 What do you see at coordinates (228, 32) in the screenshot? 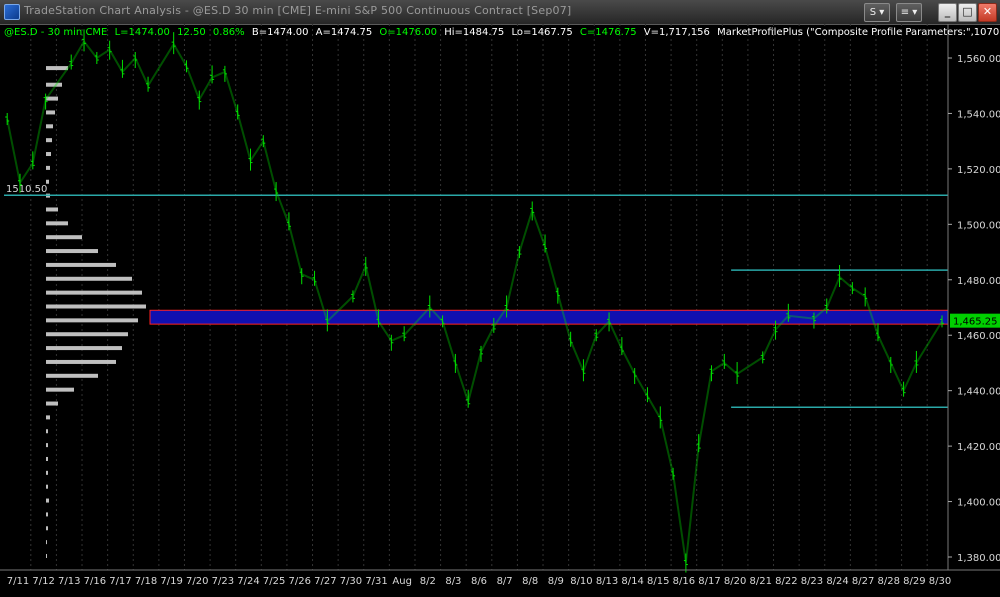
I see `status-change-pct: 0.86%` at bounding box center [228, 32].